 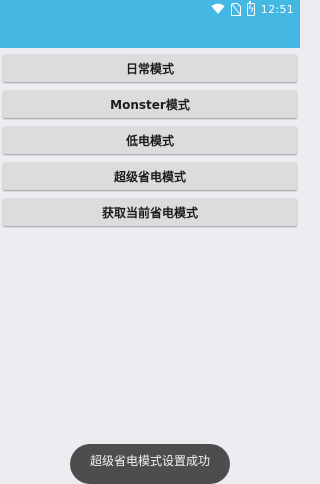 I want to click on daily-mode-button: 日常模式, so click(x=150, y=68).